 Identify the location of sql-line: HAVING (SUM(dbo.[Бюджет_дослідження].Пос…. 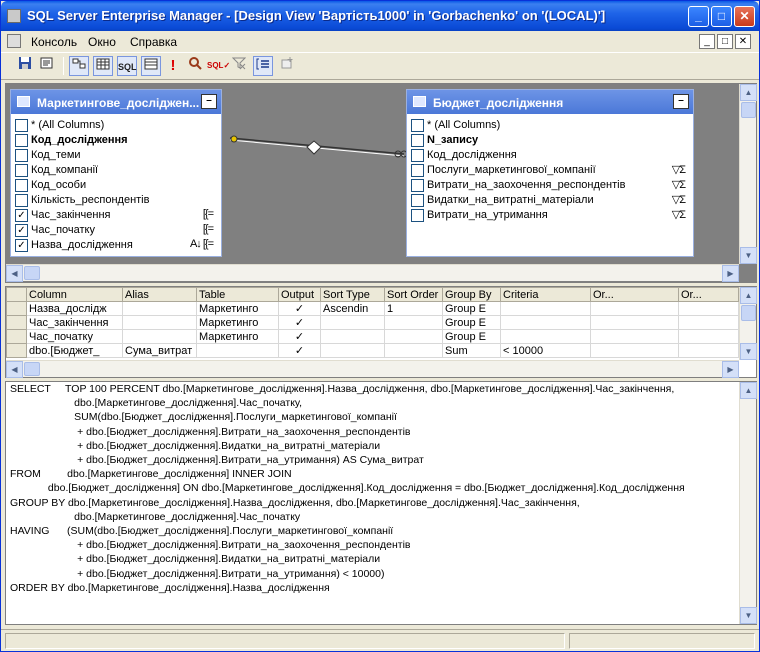
(347, 531).